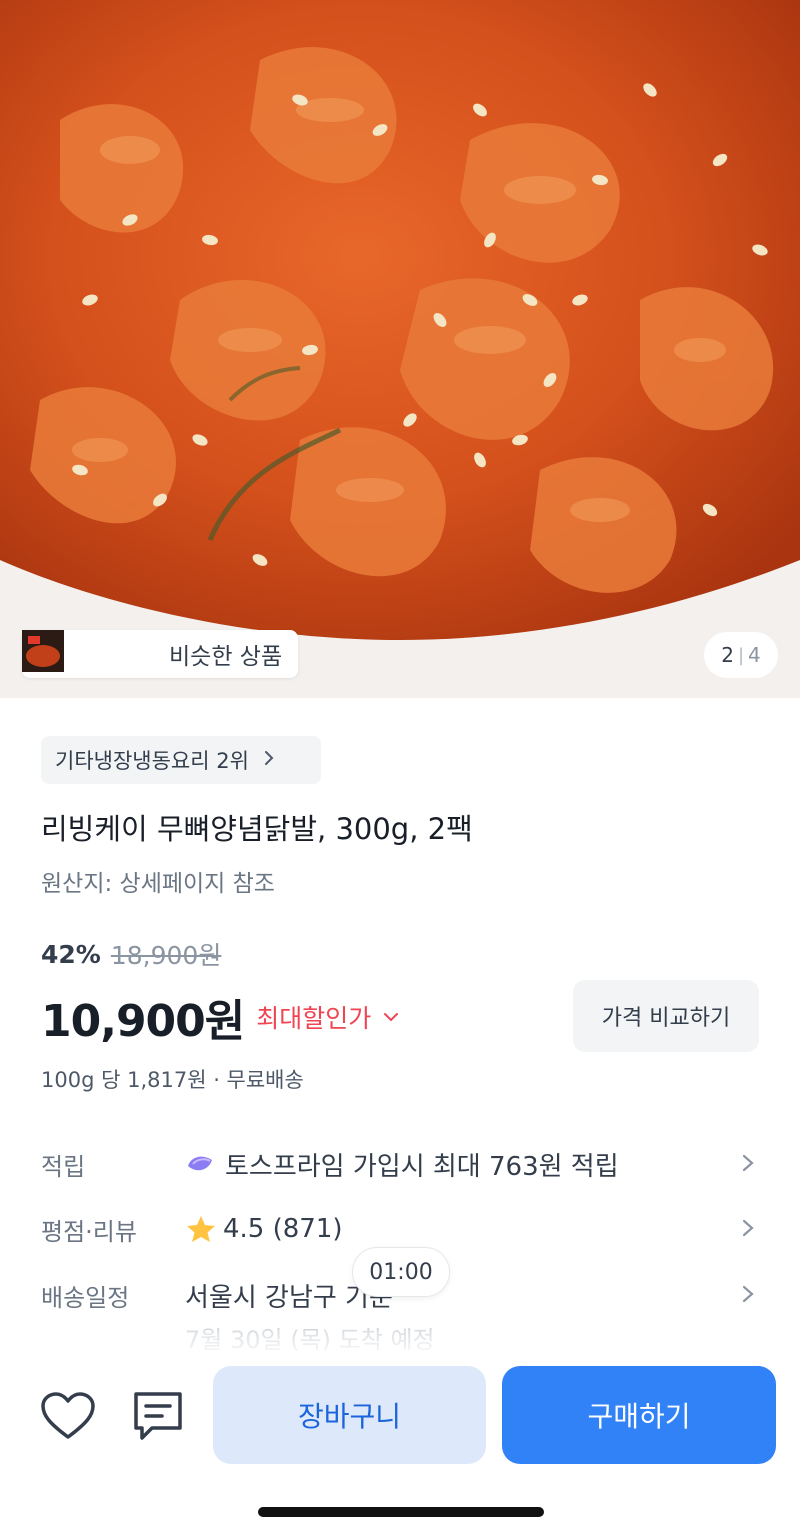 The width and height of the screenshot is (800, 1534). What do you see at coordinates (639, 1415) in the screenshot?
I see `buy-now-button: 구매하기` at bounding box center [639, 1415].